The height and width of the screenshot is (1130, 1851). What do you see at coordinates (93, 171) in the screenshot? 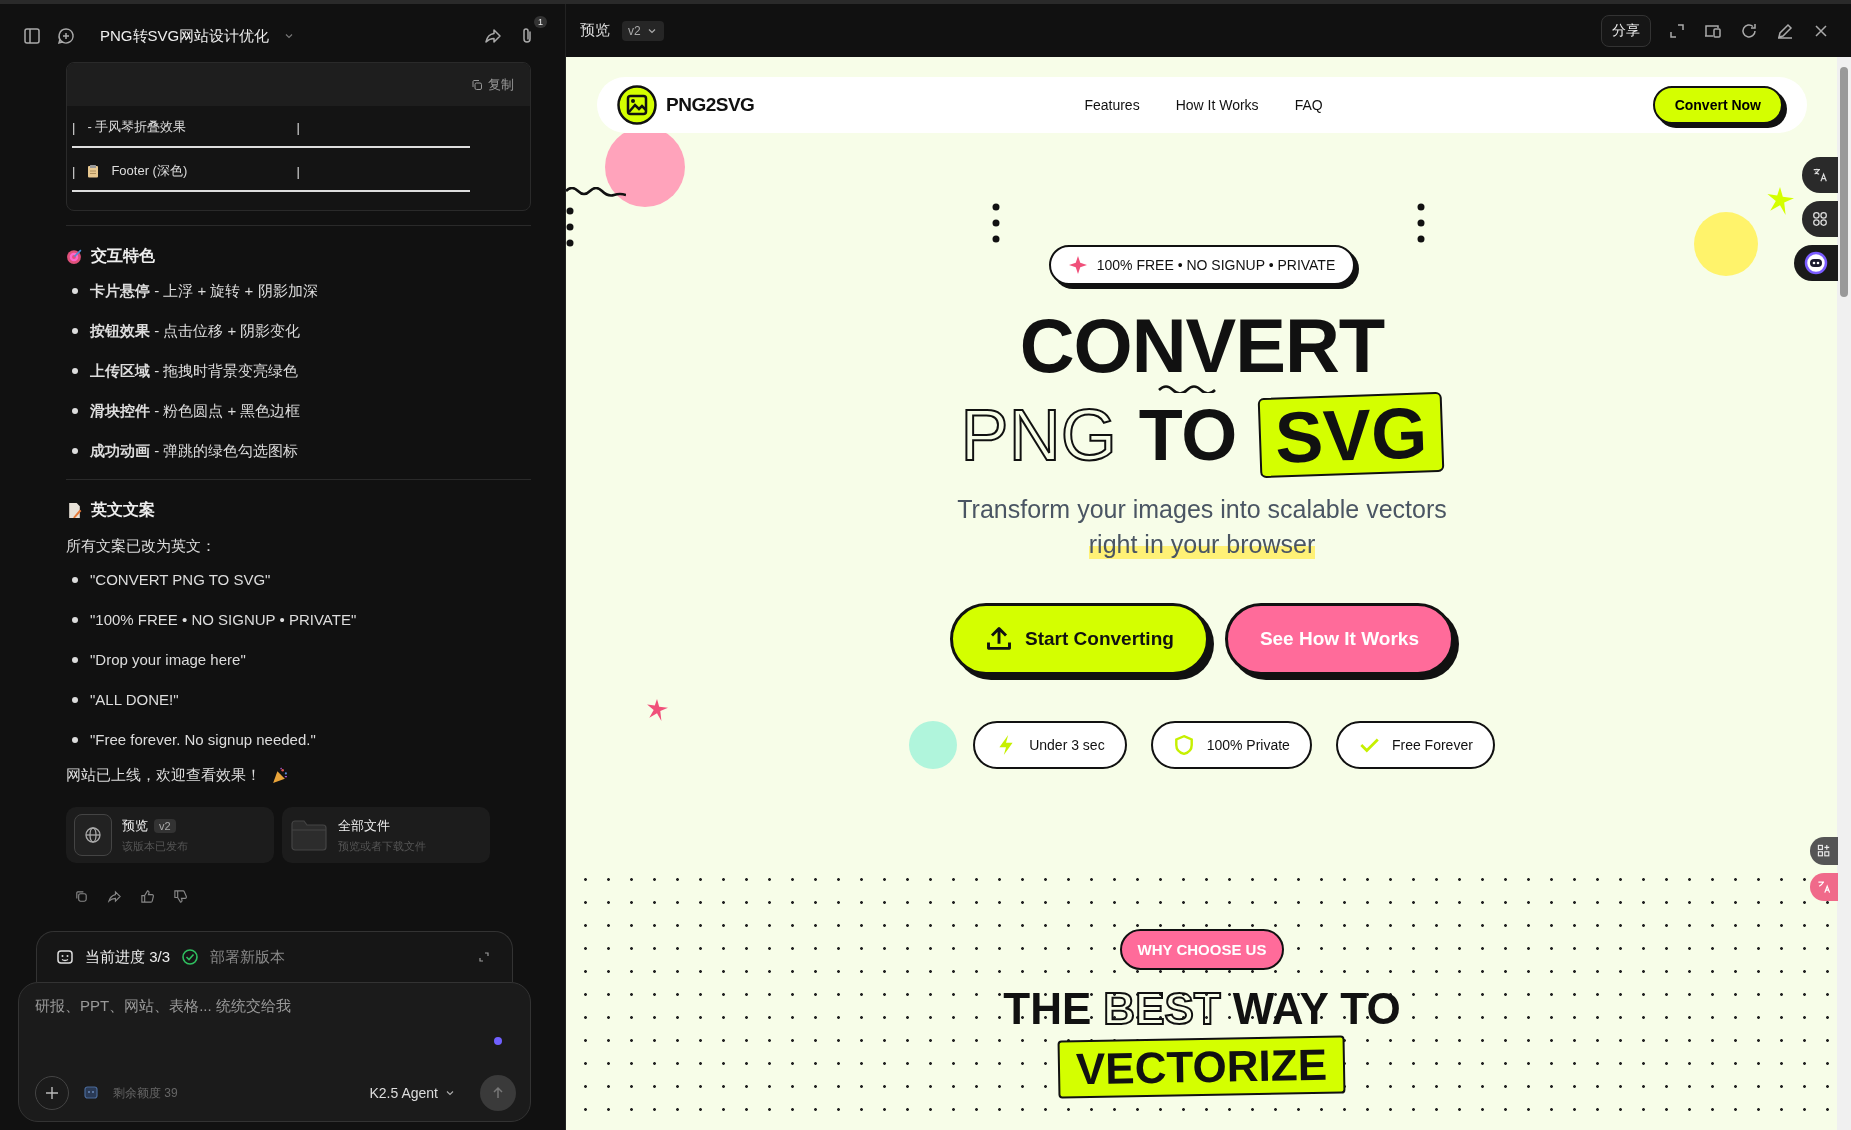
I see `clipboard-icon` at bounding box center [93, 171].